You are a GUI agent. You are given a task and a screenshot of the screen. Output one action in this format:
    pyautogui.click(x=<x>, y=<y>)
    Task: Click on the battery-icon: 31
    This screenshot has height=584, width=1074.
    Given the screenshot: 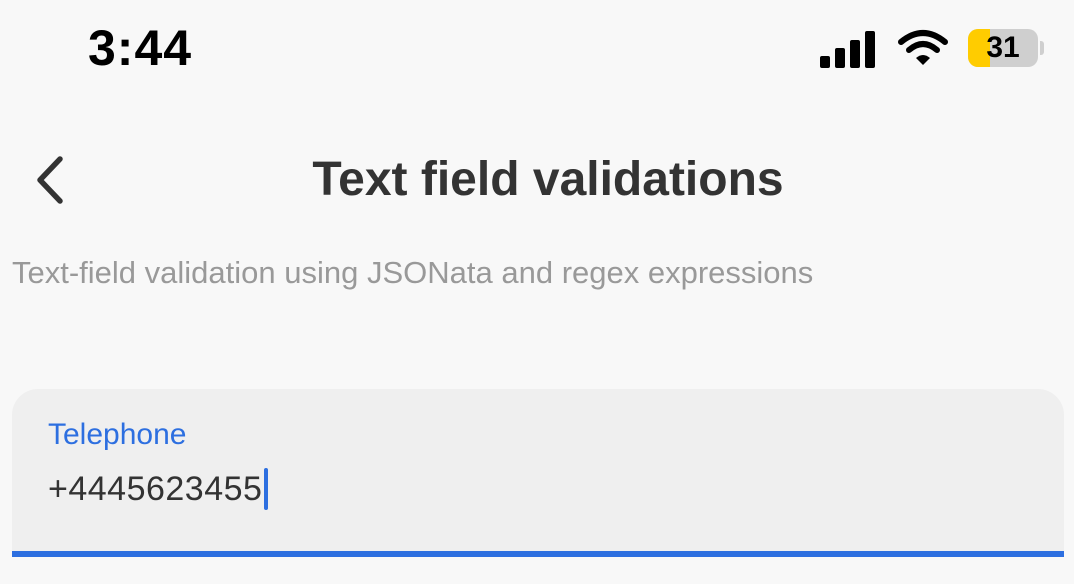 What is the action you would take?
    pyautogui.click(x=1006, y=48)
    